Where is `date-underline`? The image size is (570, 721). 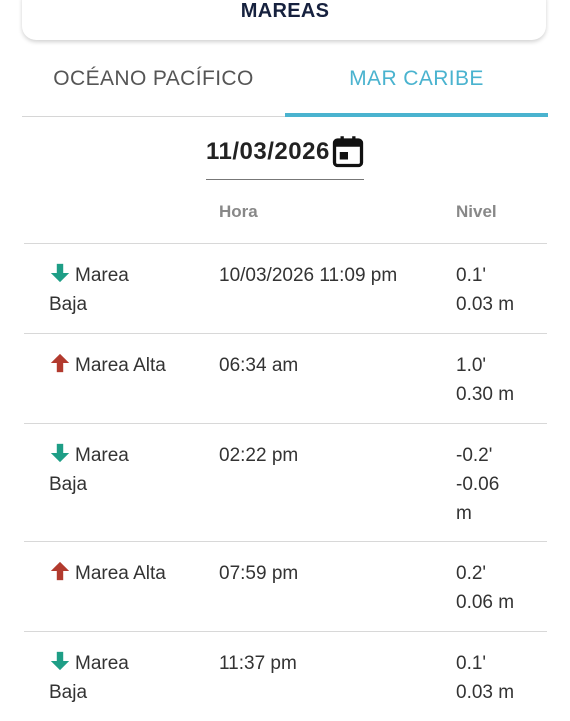
date-underline is located at coordinates (285, 179).